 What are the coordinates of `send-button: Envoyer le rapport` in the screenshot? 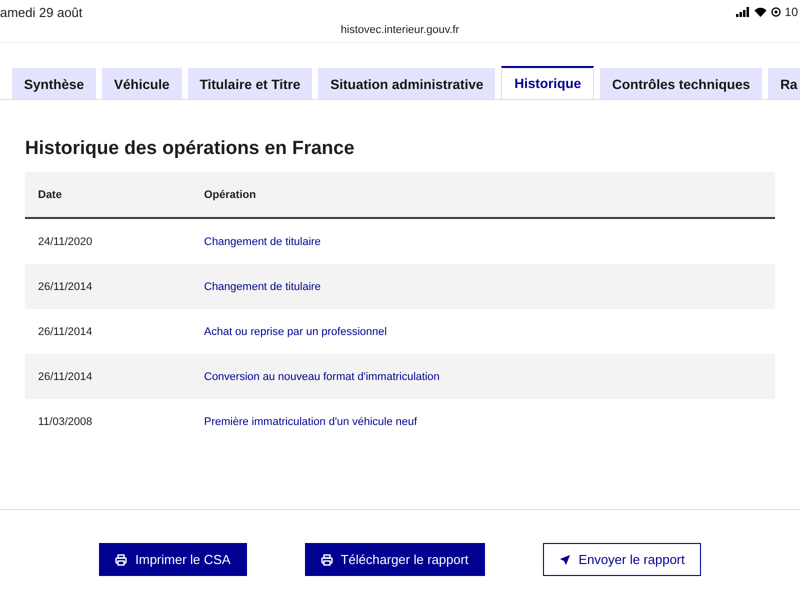 It's located at (621, 559).